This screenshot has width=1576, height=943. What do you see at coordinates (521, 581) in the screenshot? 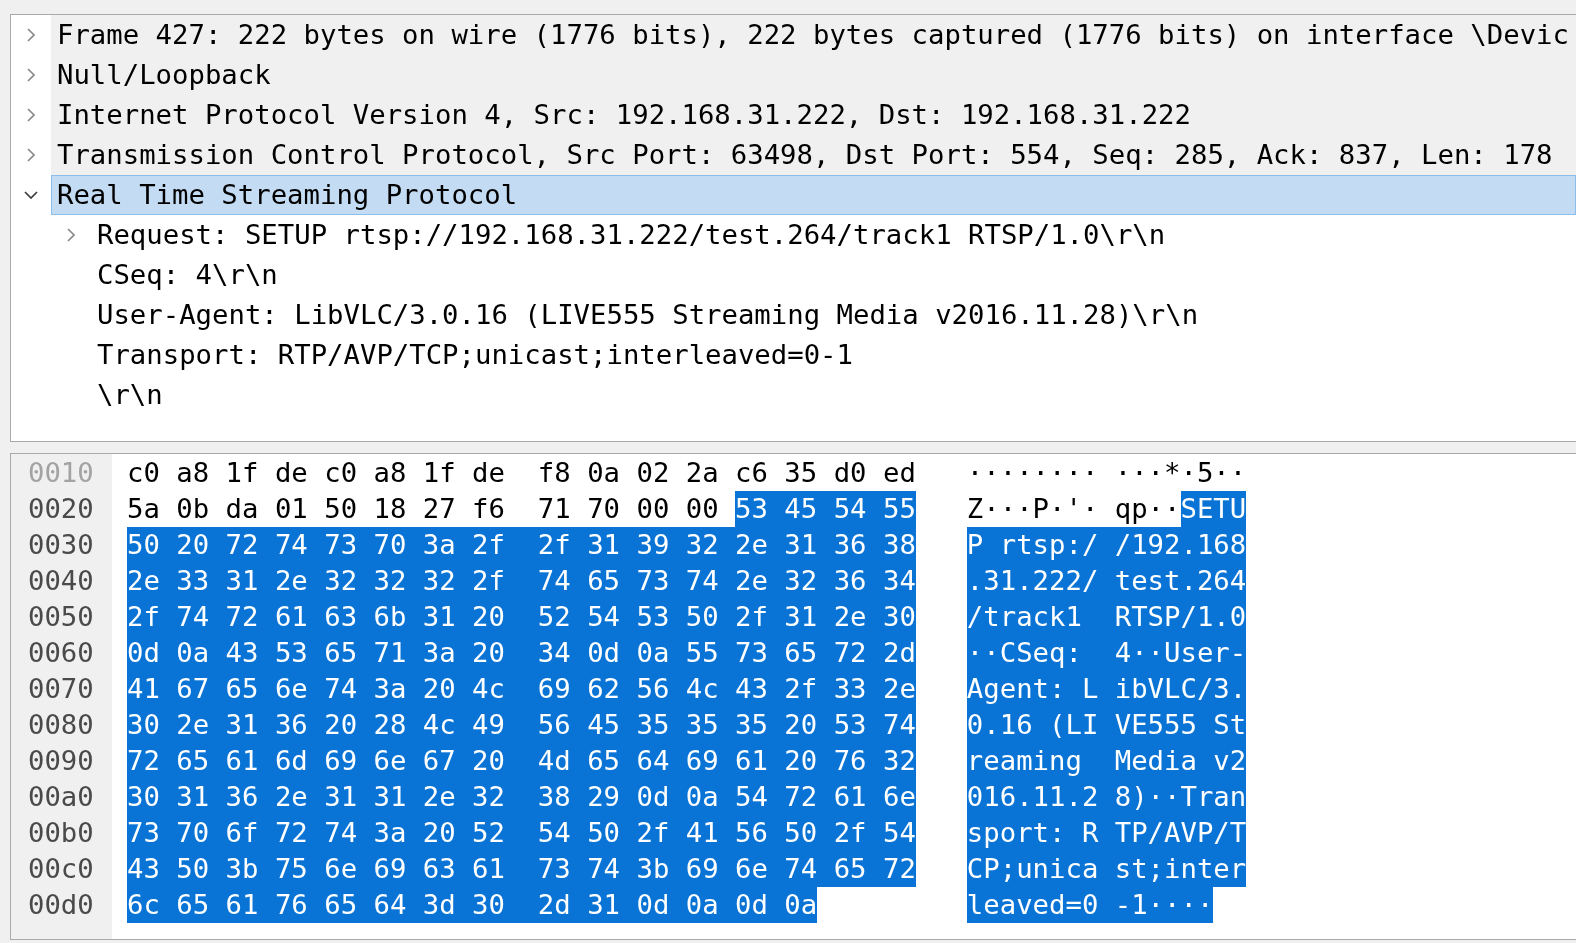
I see `hex-bytes: 2e 33 31 2e 32 32 32 2f 74 65 73 74 2e 32 36 34` at bounding box center [521, 581].